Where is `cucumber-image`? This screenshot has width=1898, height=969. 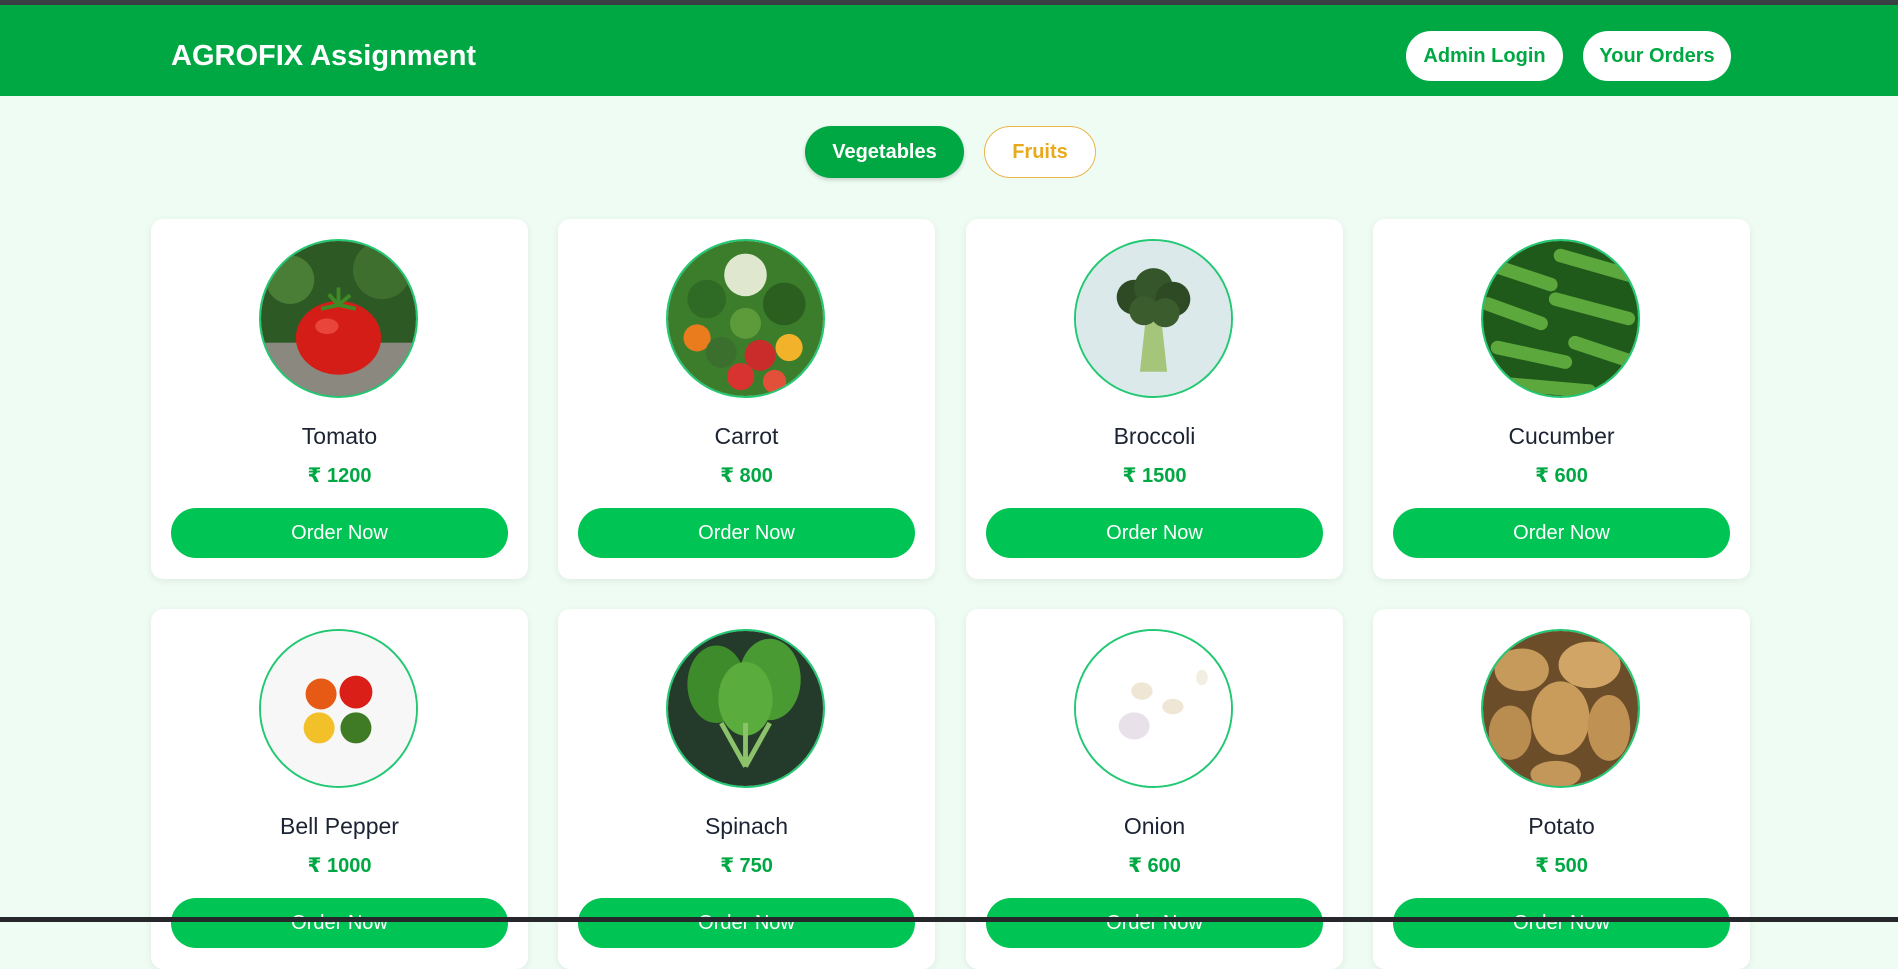 cucumber-image is located at coordinates (1560, 318).